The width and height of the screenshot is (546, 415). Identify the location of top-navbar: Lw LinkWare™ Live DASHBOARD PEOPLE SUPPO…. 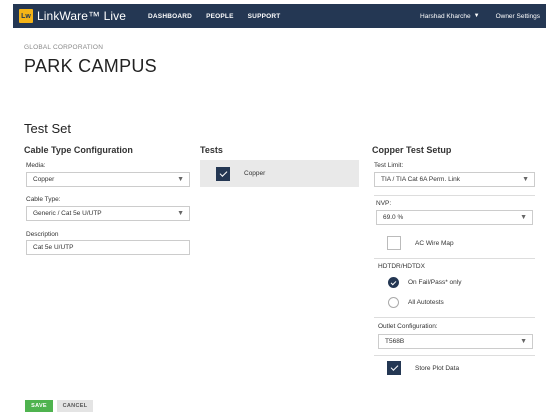
(279, 16).